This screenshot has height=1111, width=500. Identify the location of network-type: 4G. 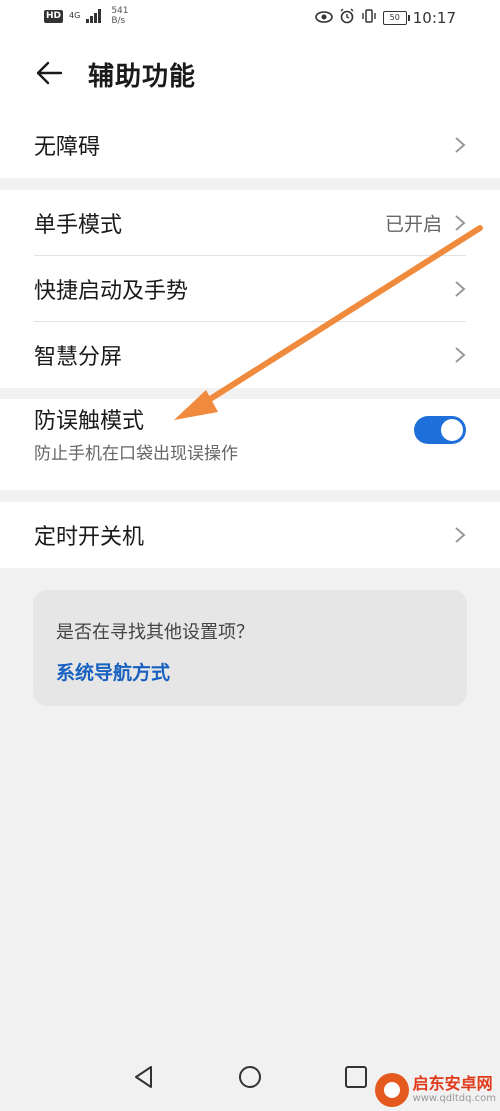
(75, 15).